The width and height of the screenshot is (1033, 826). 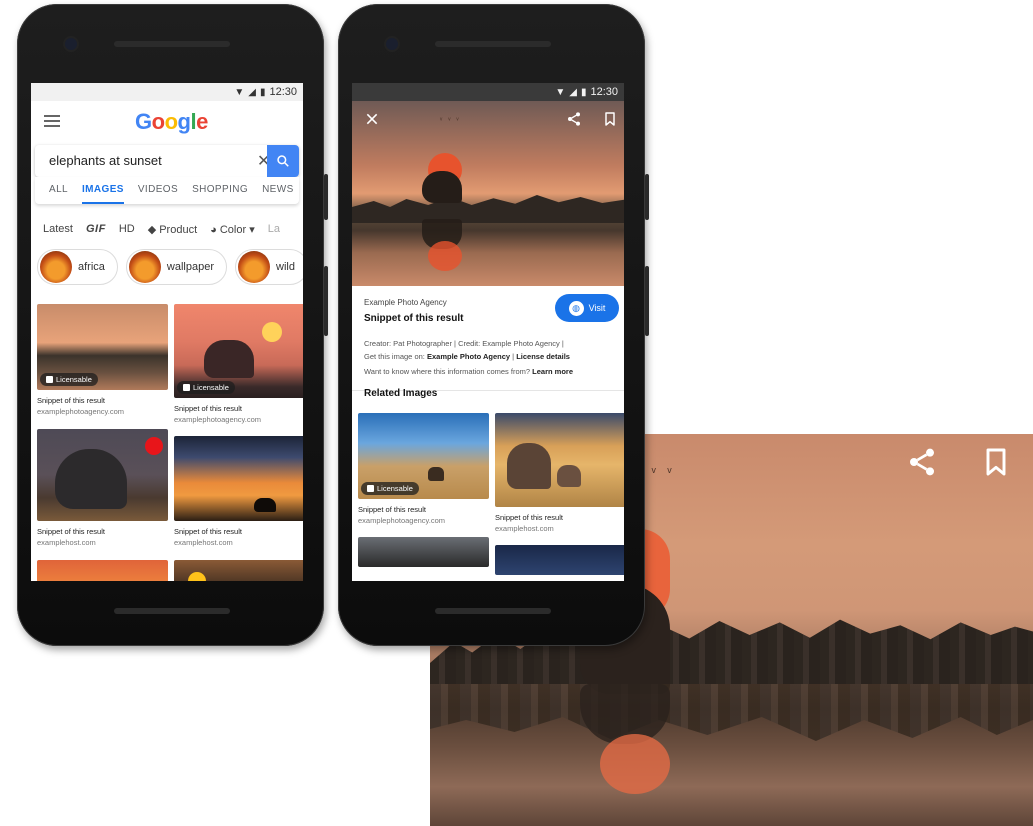 What do you see at coordinates (220, 190) in the screenshot?
I see `tab-shopping: SHOPPING` at bounding box center [220, 190].